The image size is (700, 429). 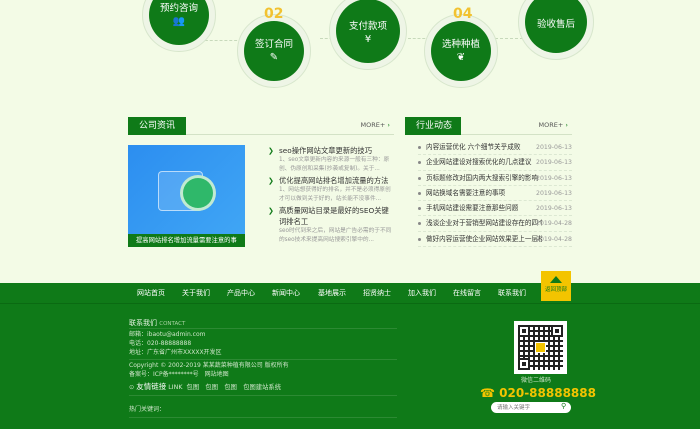 What do you see at coordinates (433, 126) in the screenshot?
I see `industry-news-title: 行业动态` at bounding box center [433, 126].